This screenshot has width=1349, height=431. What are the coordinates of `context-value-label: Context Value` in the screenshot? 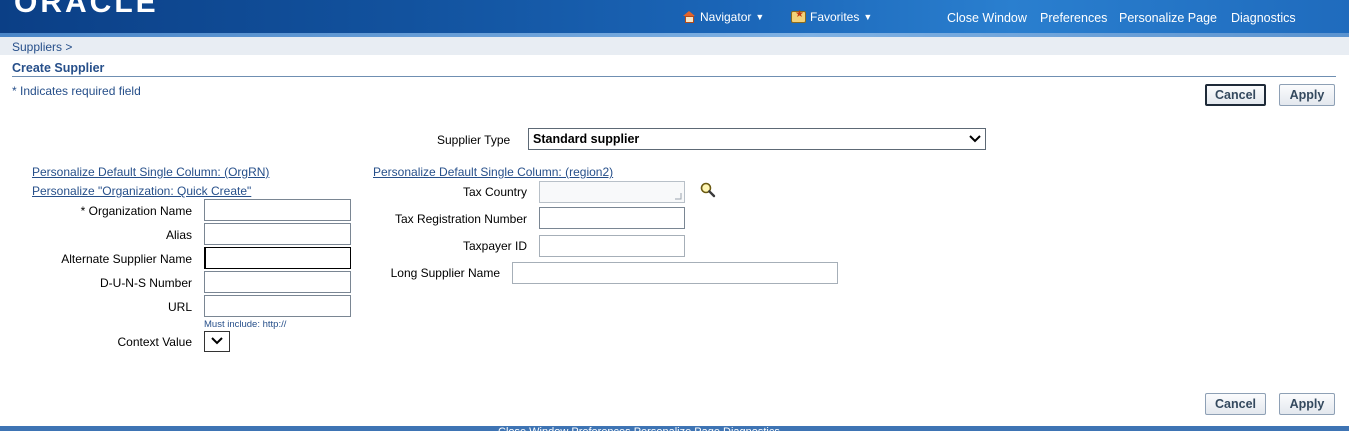 It's located at (155, 342).